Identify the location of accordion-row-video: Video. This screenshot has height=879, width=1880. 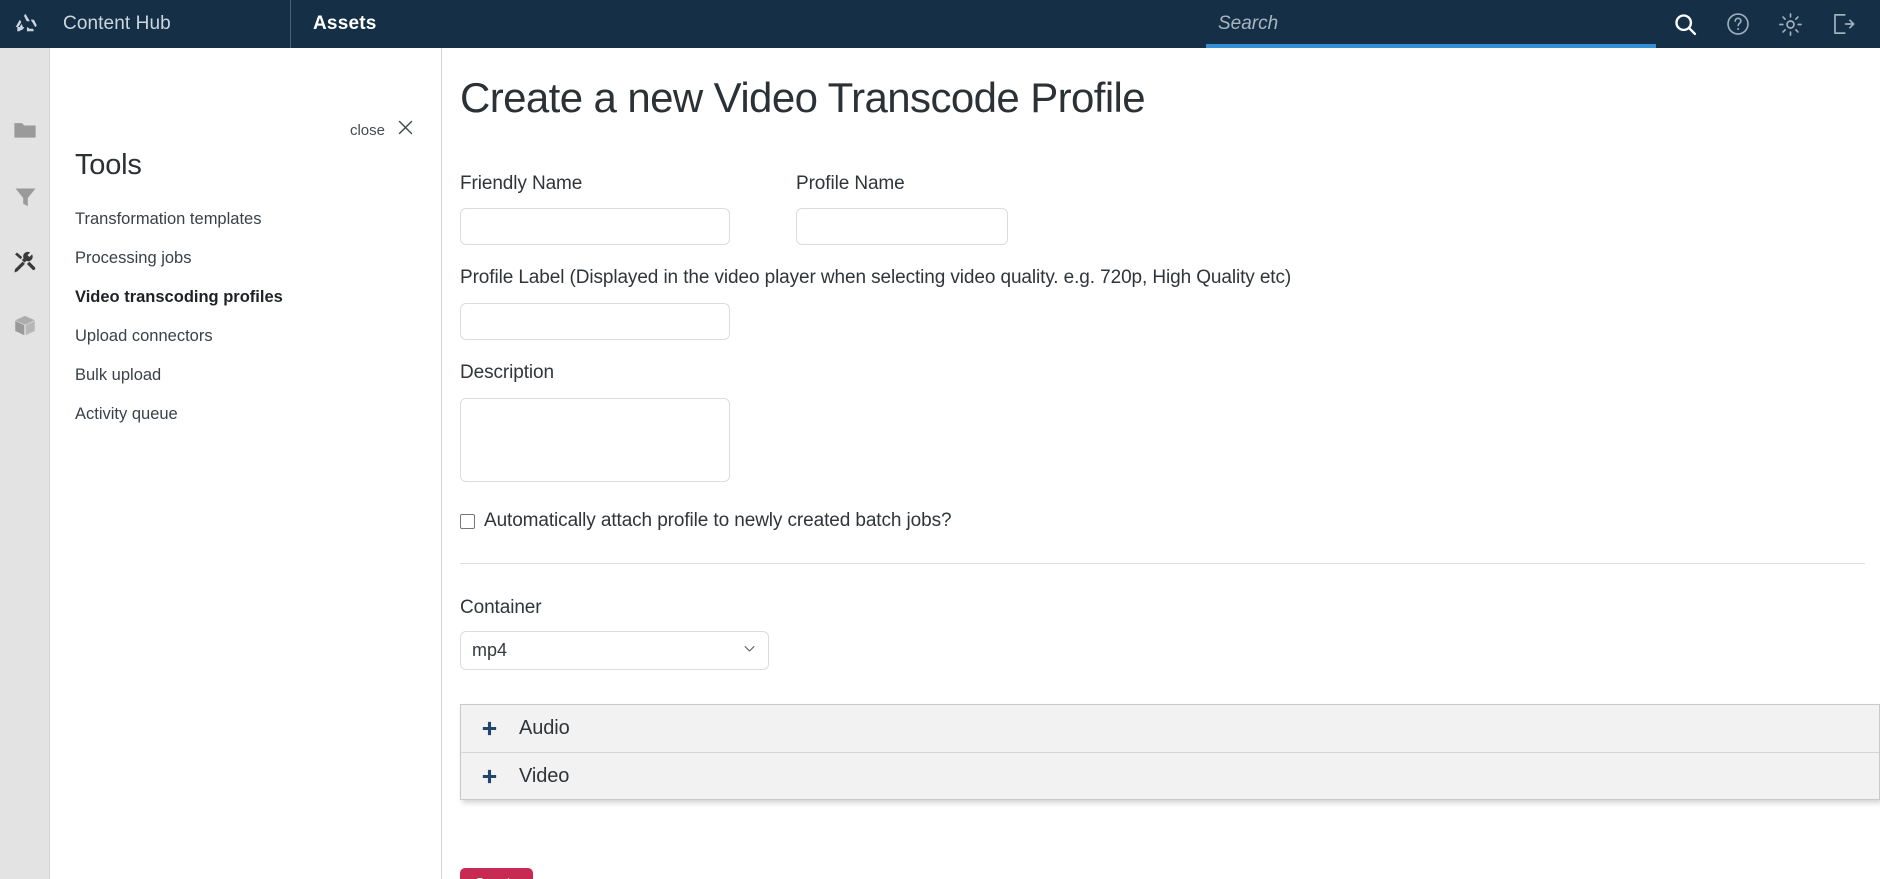
(1170, 775).